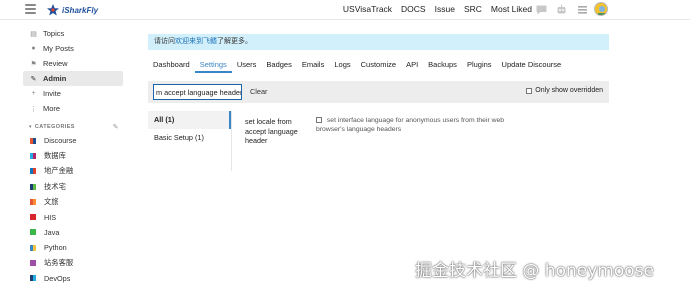 This screenshot has height=288, width=690. I want to click on robot-icon, so click(561, 9).